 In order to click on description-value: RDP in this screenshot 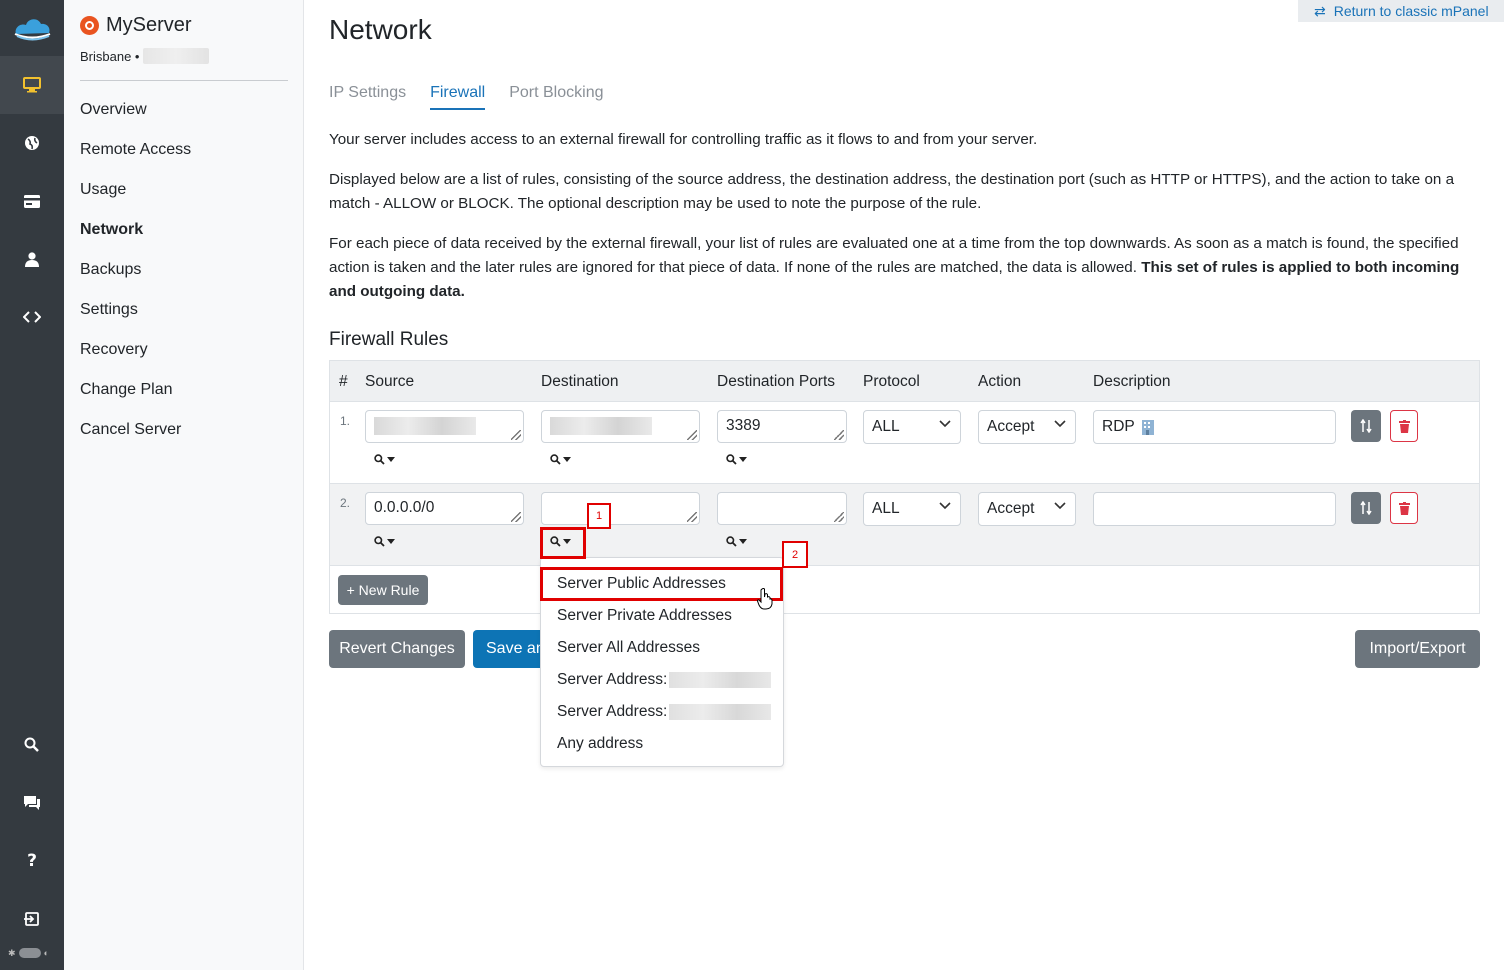, I will do `click(1118, 426)`.